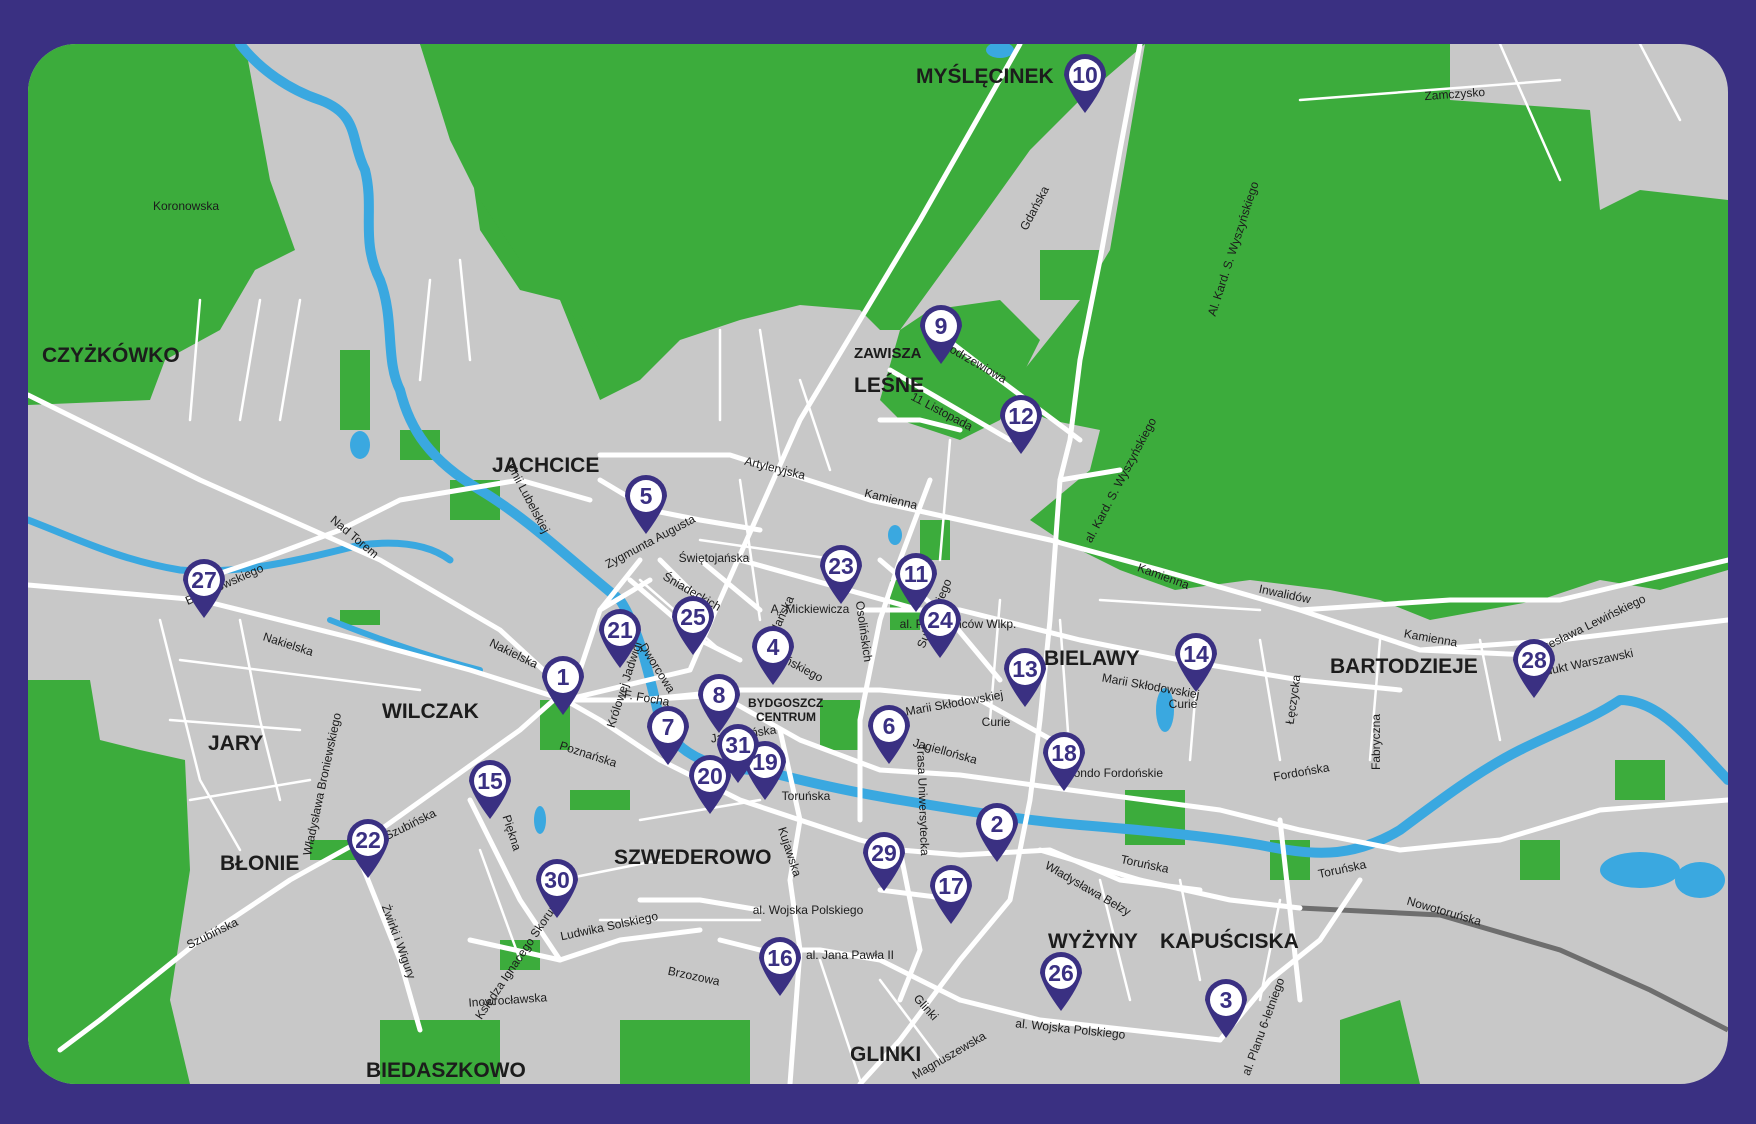 Image resolution: width=1756 pixels, height=1124 pixels. What do you see at coordinates (719, 695) in the screenshot?
I see `marker-number: 8` at bounding box center [719, 695].